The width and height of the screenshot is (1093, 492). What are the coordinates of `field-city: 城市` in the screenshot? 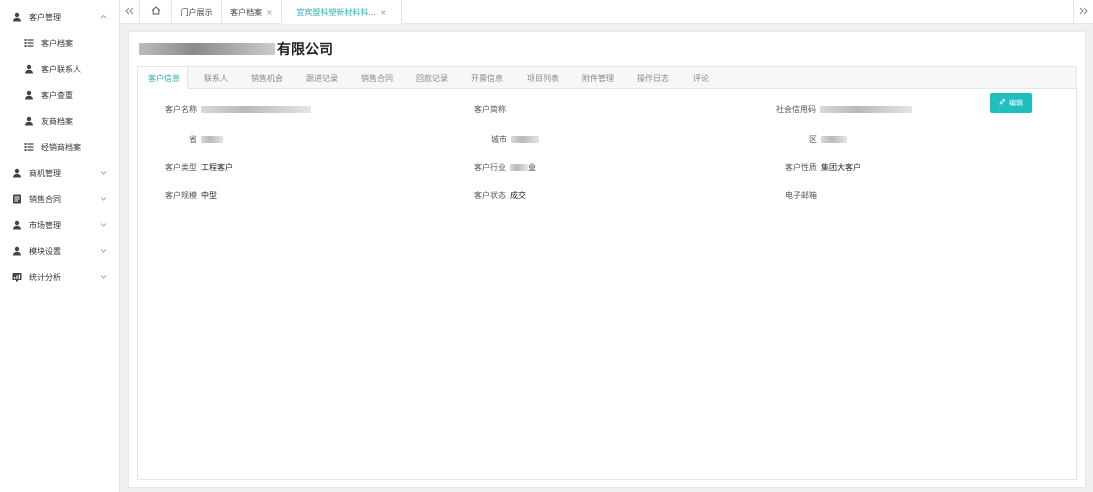 It's located at (515, 139).